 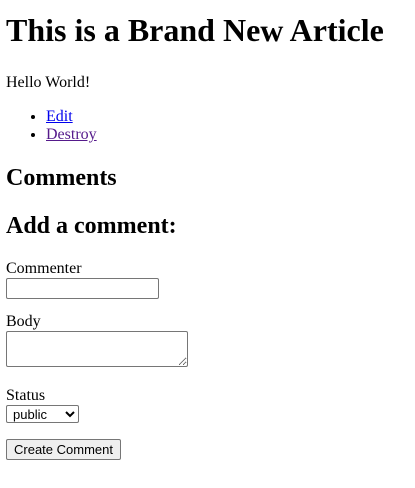 I want to click on commenter-field-group: Commenter, so click(x=207, y=279).